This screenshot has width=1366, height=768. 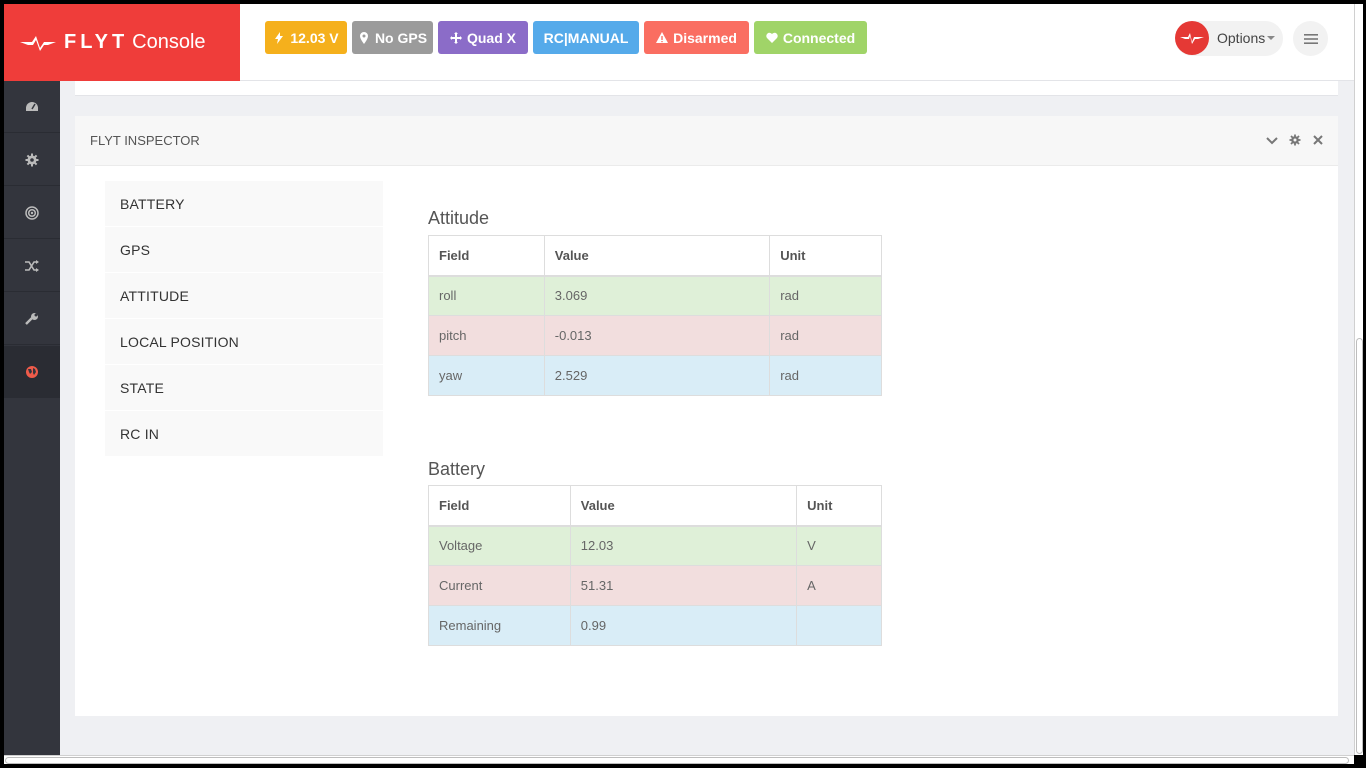 I want to click on arm-status-label: Disarmed, so click(x=705, y=37).